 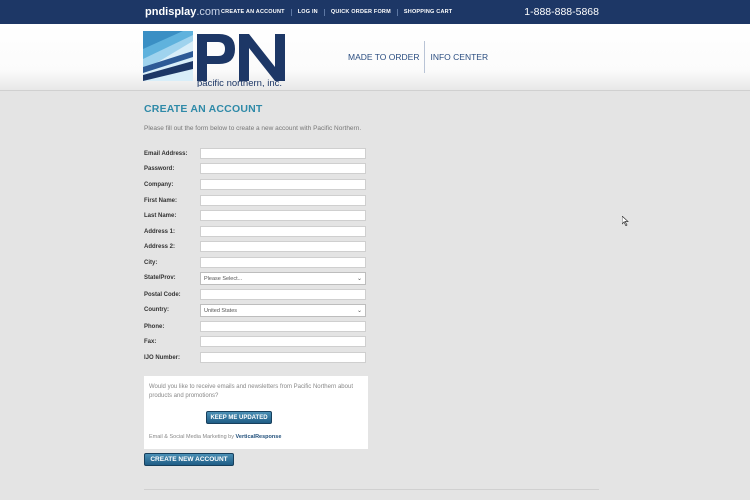 What do you see at coordinates (625, 221) in the screenshot?
I see `mouse-cursor-icon` at bounding box center [625, 221].